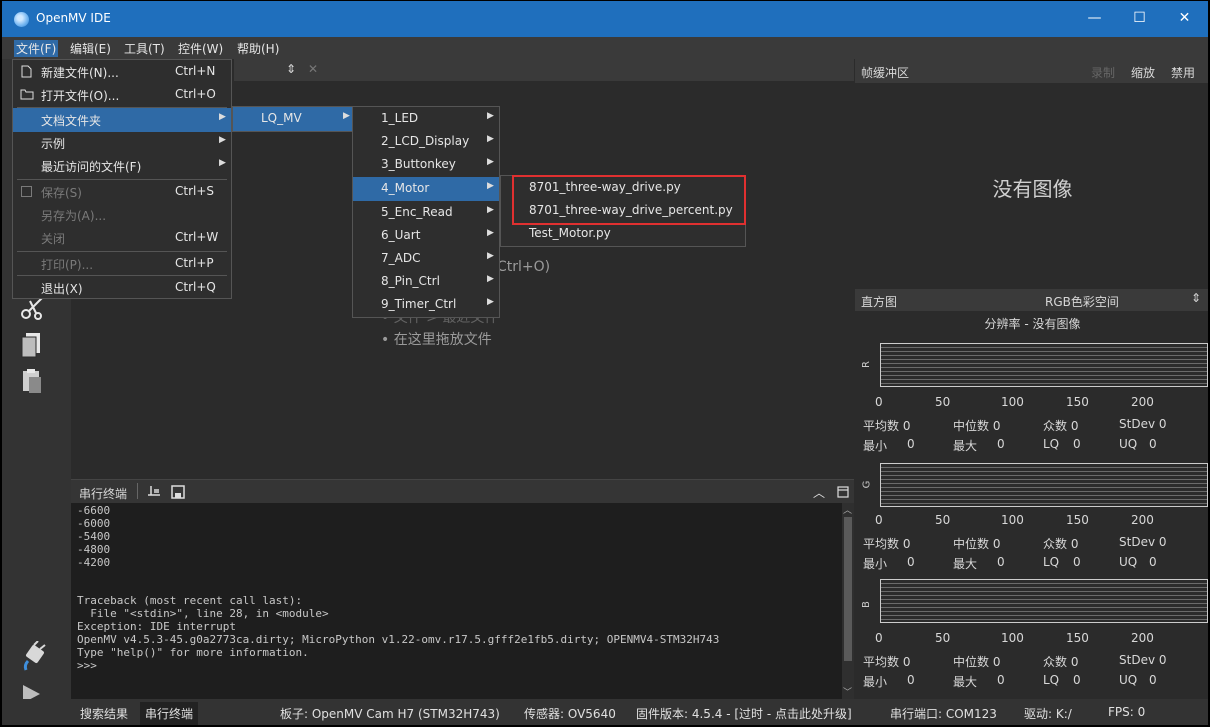  What do you see at coordinates (848, 589) in the screenshot?
I see `scroll-thumb` at bounding box center [848, 589].